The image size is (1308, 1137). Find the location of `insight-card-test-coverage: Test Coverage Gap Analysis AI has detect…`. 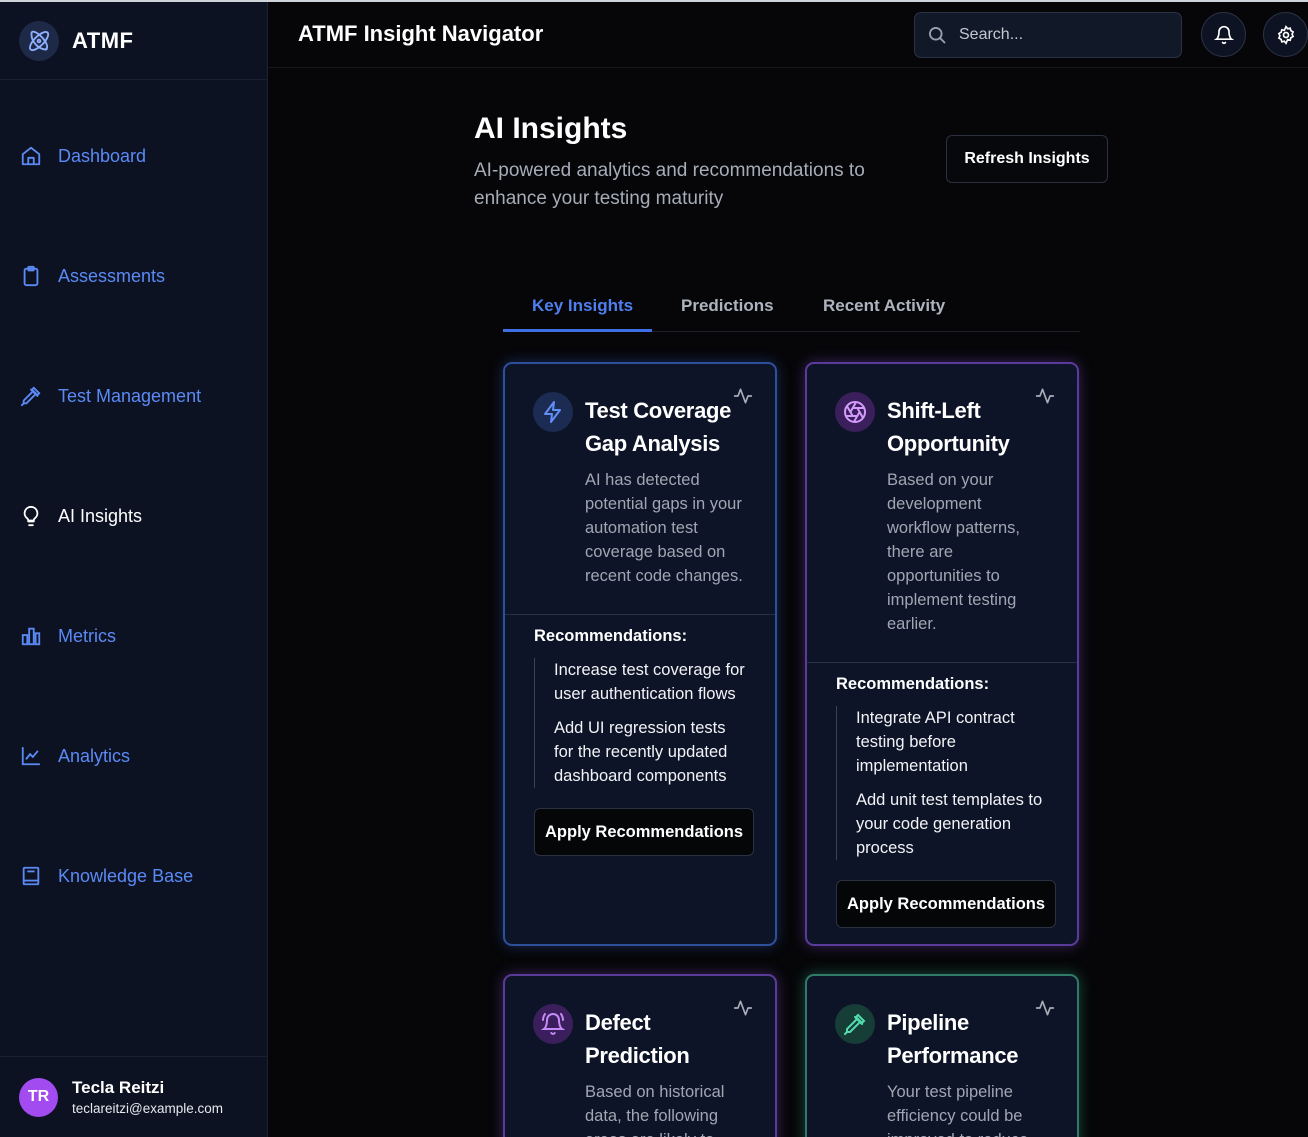

insight-card-test-coverage: Test Coverage Gap Analysis AI has detect… is located at coordinates (640, 654).